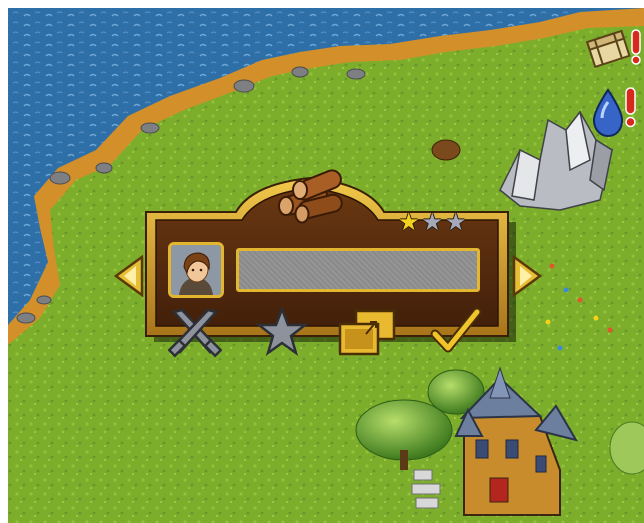  I want to click on settler-portrait-icon, so click(196, 270).